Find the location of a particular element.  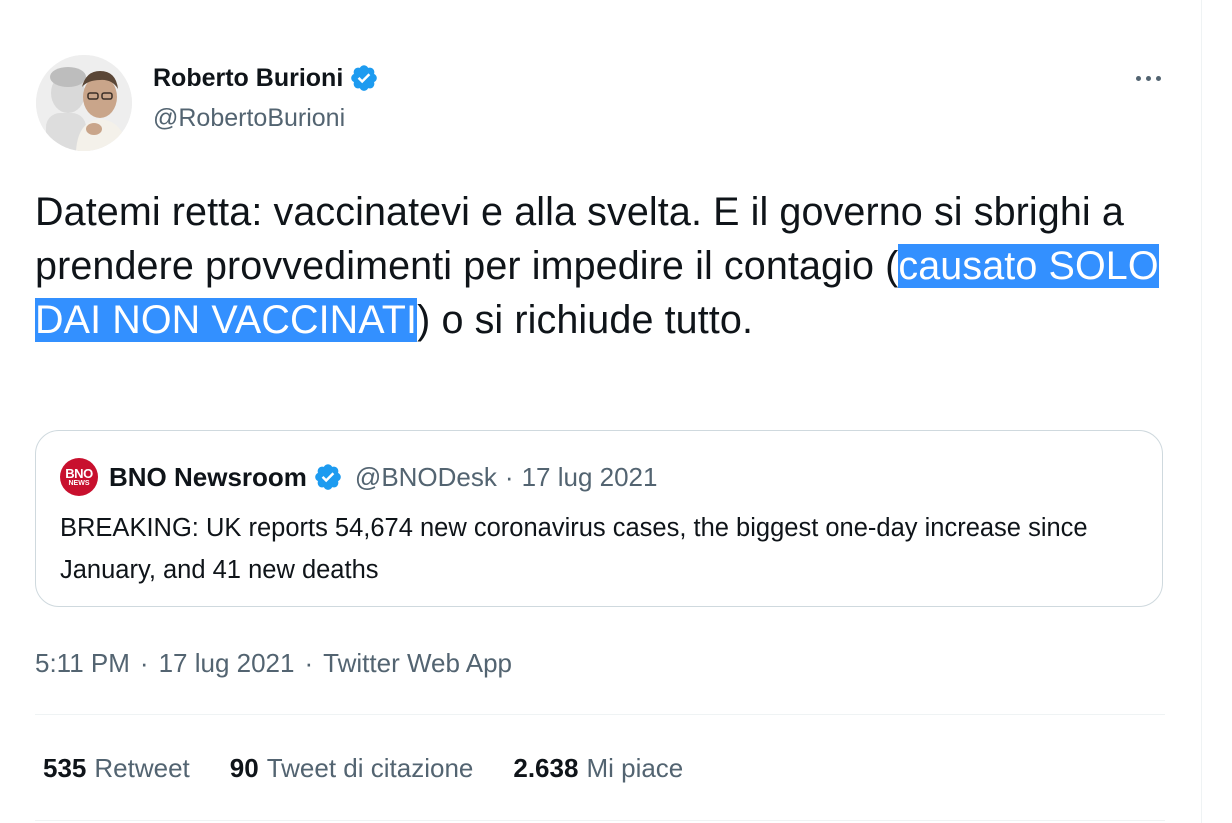

retweets-stat: 535 Retweet is located at coordinates (116, 768).